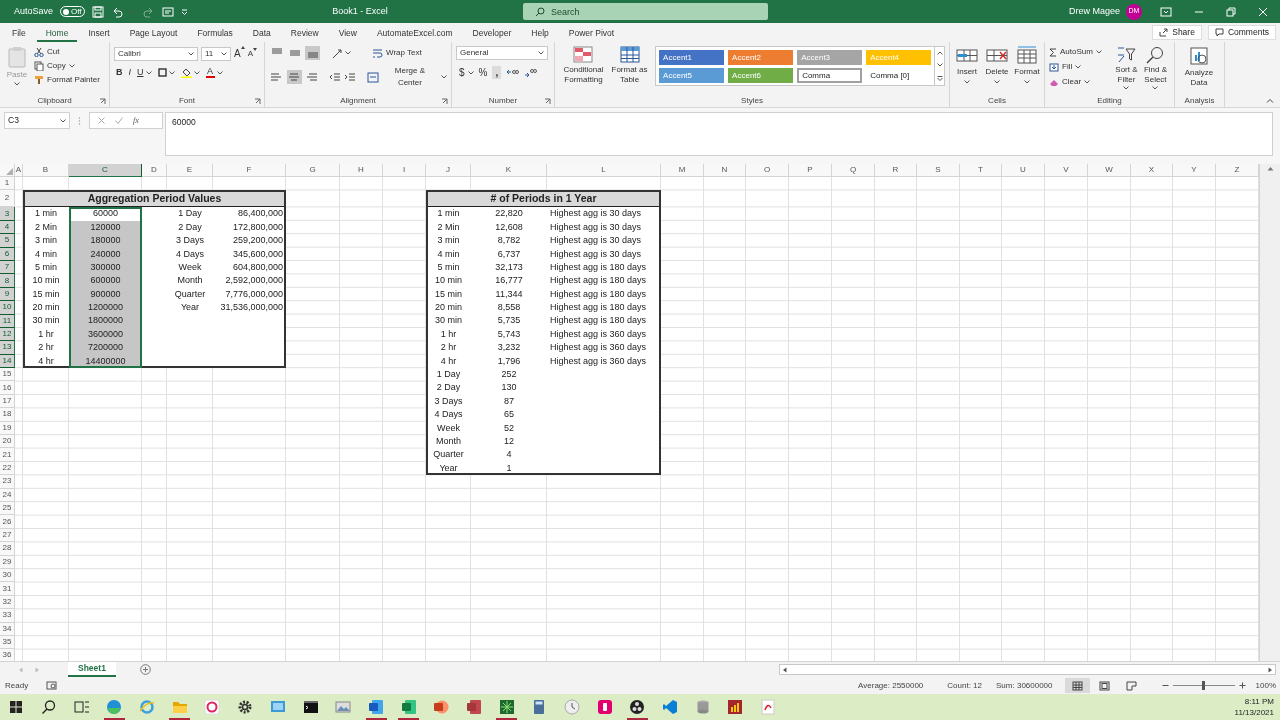 This screenshot has height=720, width=1280. I want to click on autosum-button: AutoSum, so click(1075, 52).